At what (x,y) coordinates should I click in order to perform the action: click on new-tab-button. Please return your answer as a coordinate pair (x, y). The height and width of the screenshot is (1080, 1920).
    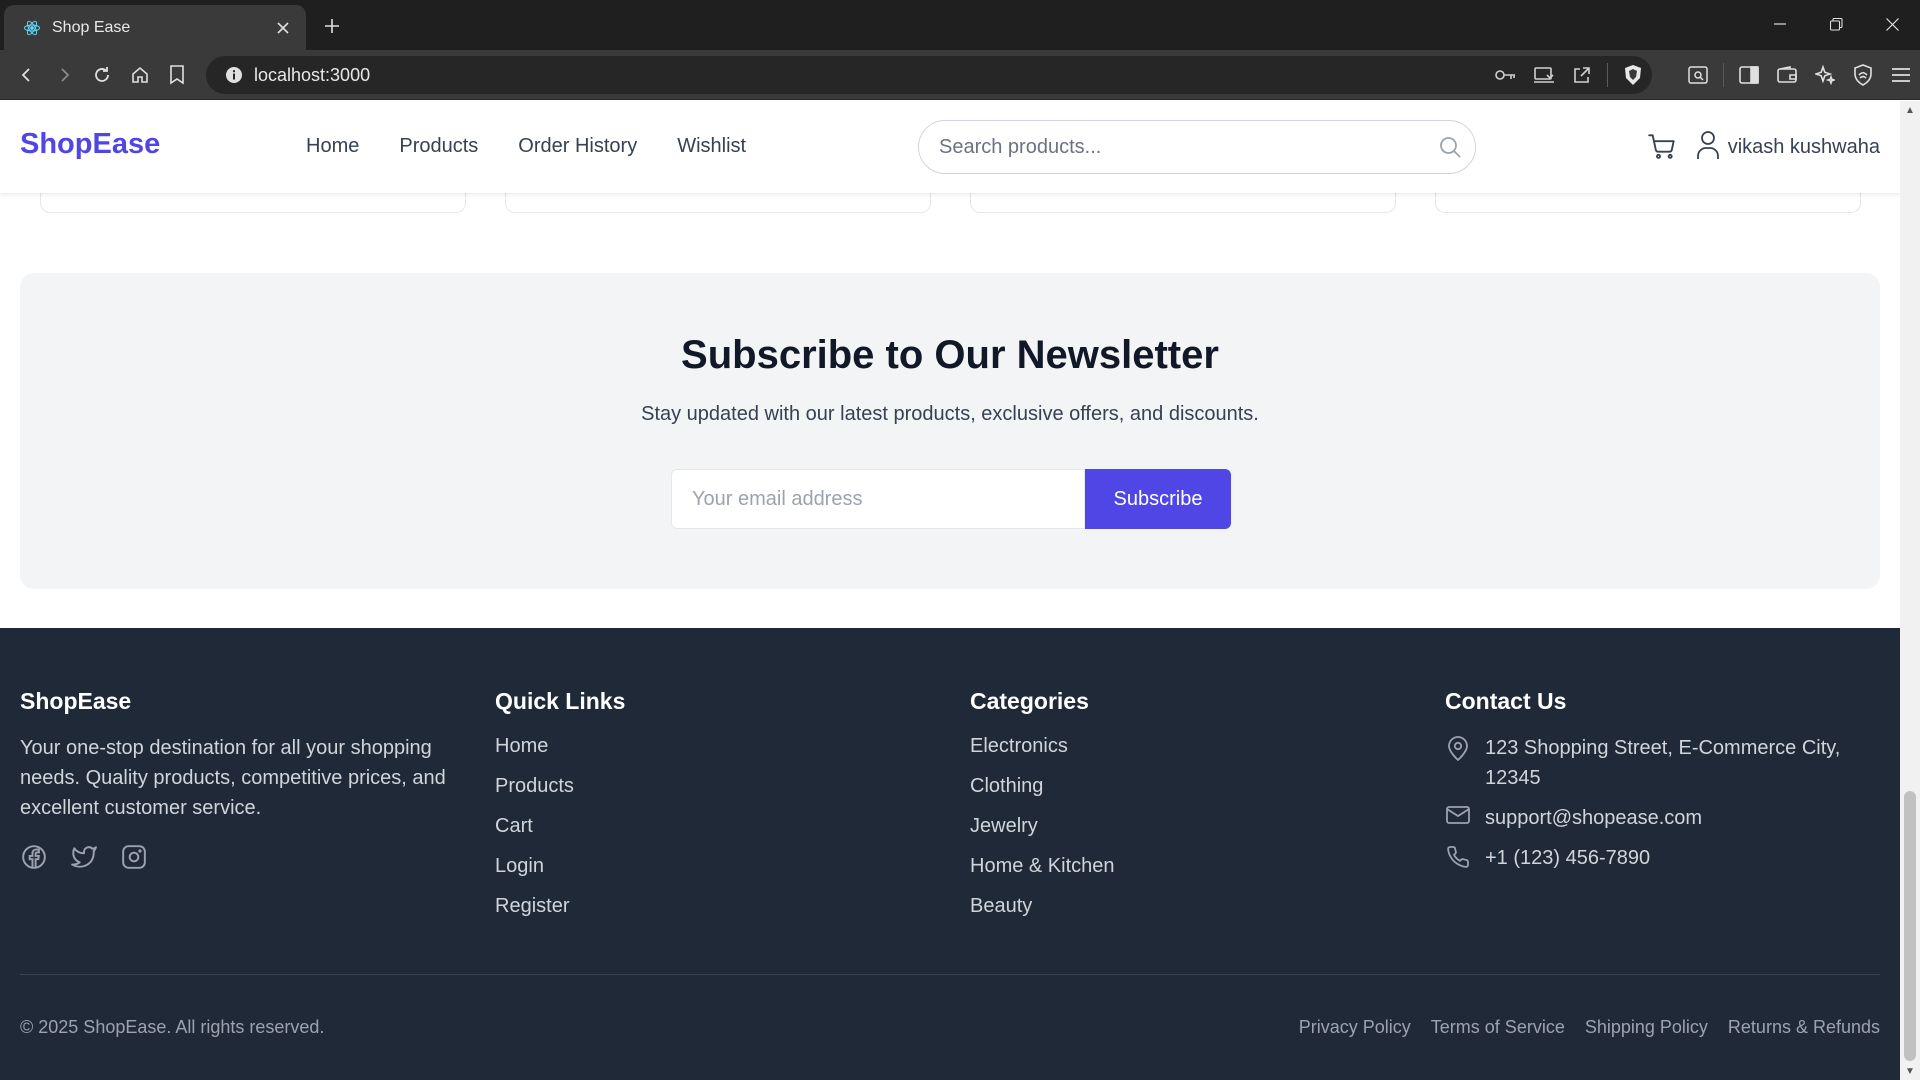
    Looking at the image, I should click on (332, 26).